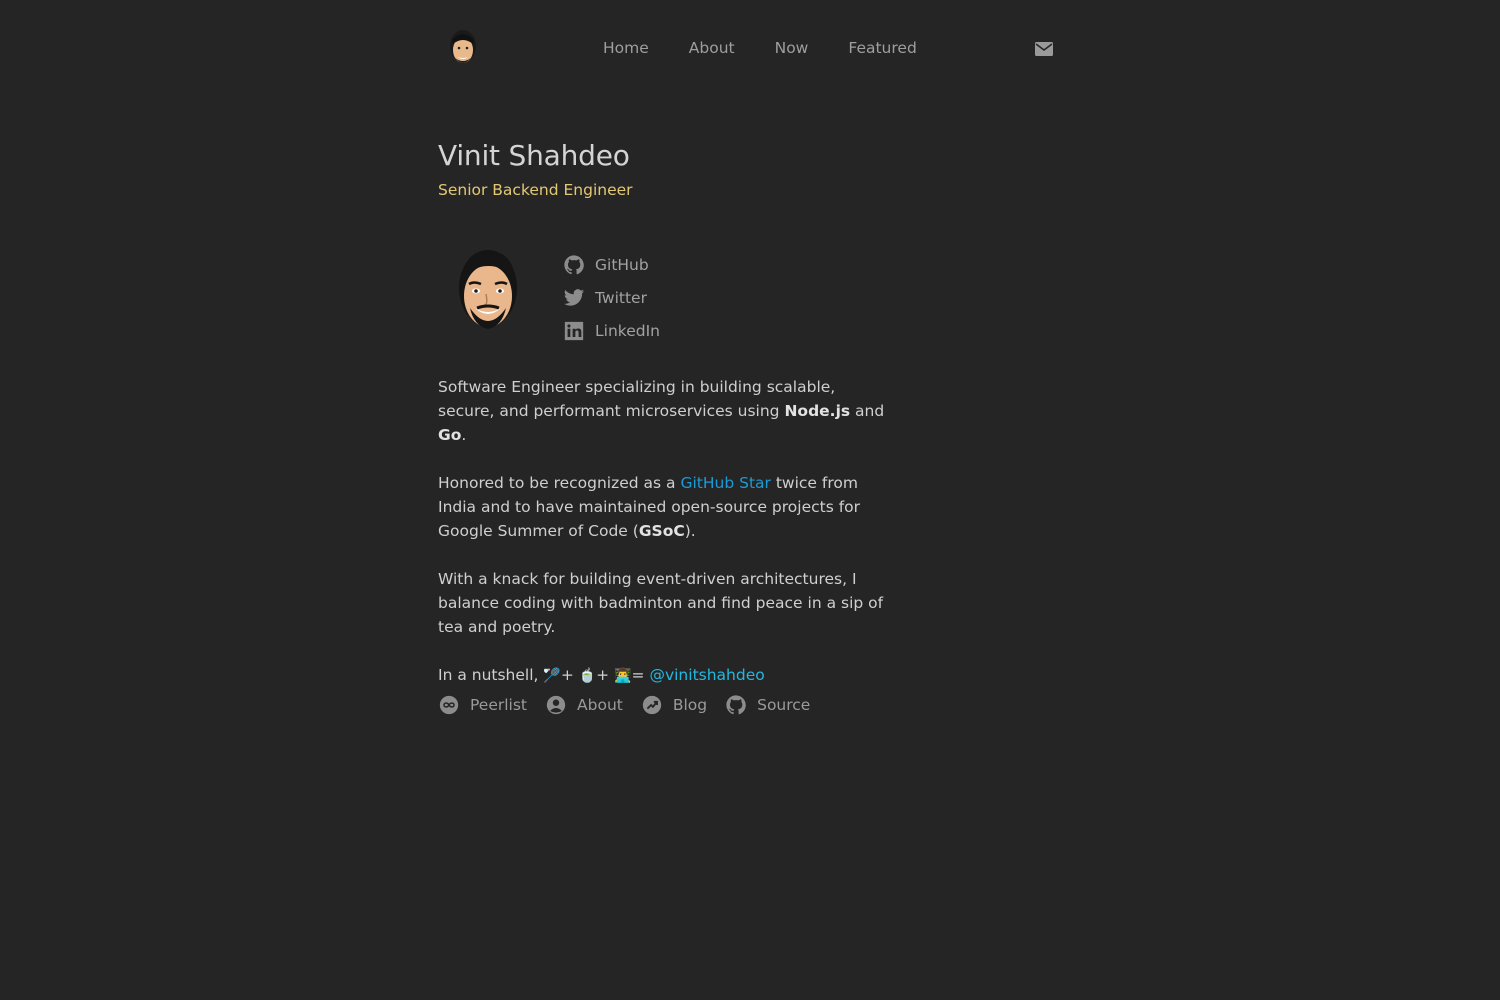  I want to click on tea-emoji: 🍵, so click(587, 676).